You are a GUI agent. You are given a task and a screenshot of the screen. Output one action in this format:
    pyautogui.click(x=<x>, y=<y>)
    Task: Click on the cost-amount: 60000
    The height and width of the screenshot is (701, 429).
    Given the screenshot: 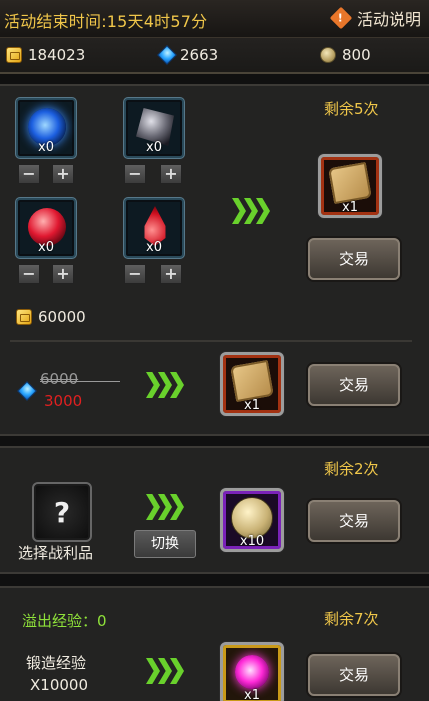 What is the action you would take?
    pyautogui.click(x=62, y=317)
    